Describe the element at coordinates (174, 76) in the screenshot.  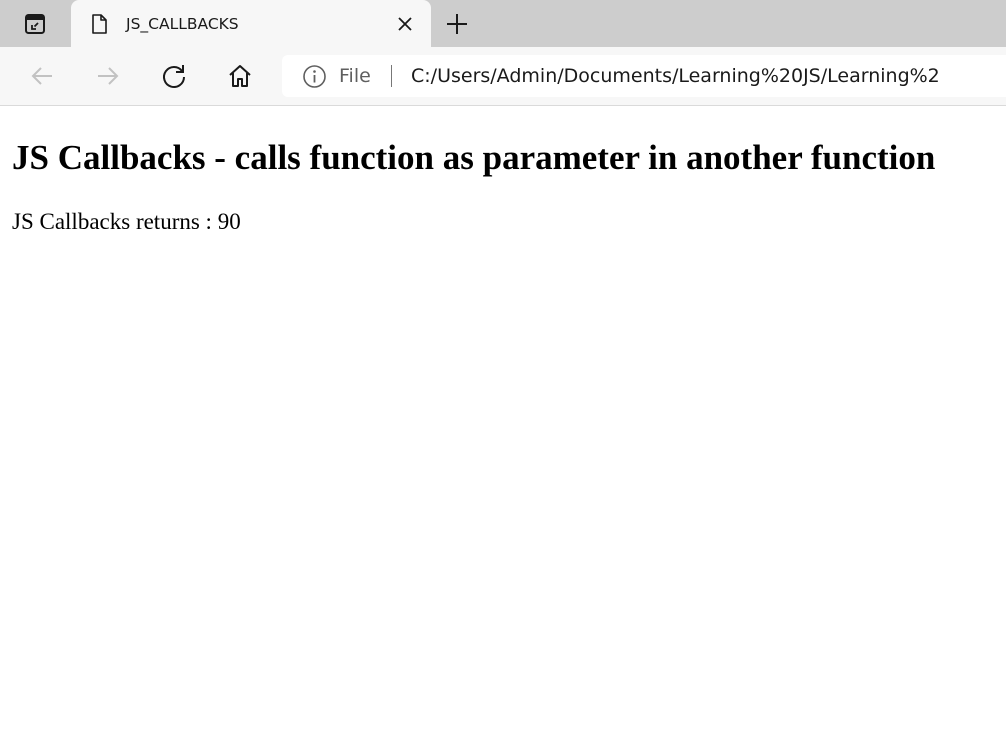
I see `refresh-icon` at that location.